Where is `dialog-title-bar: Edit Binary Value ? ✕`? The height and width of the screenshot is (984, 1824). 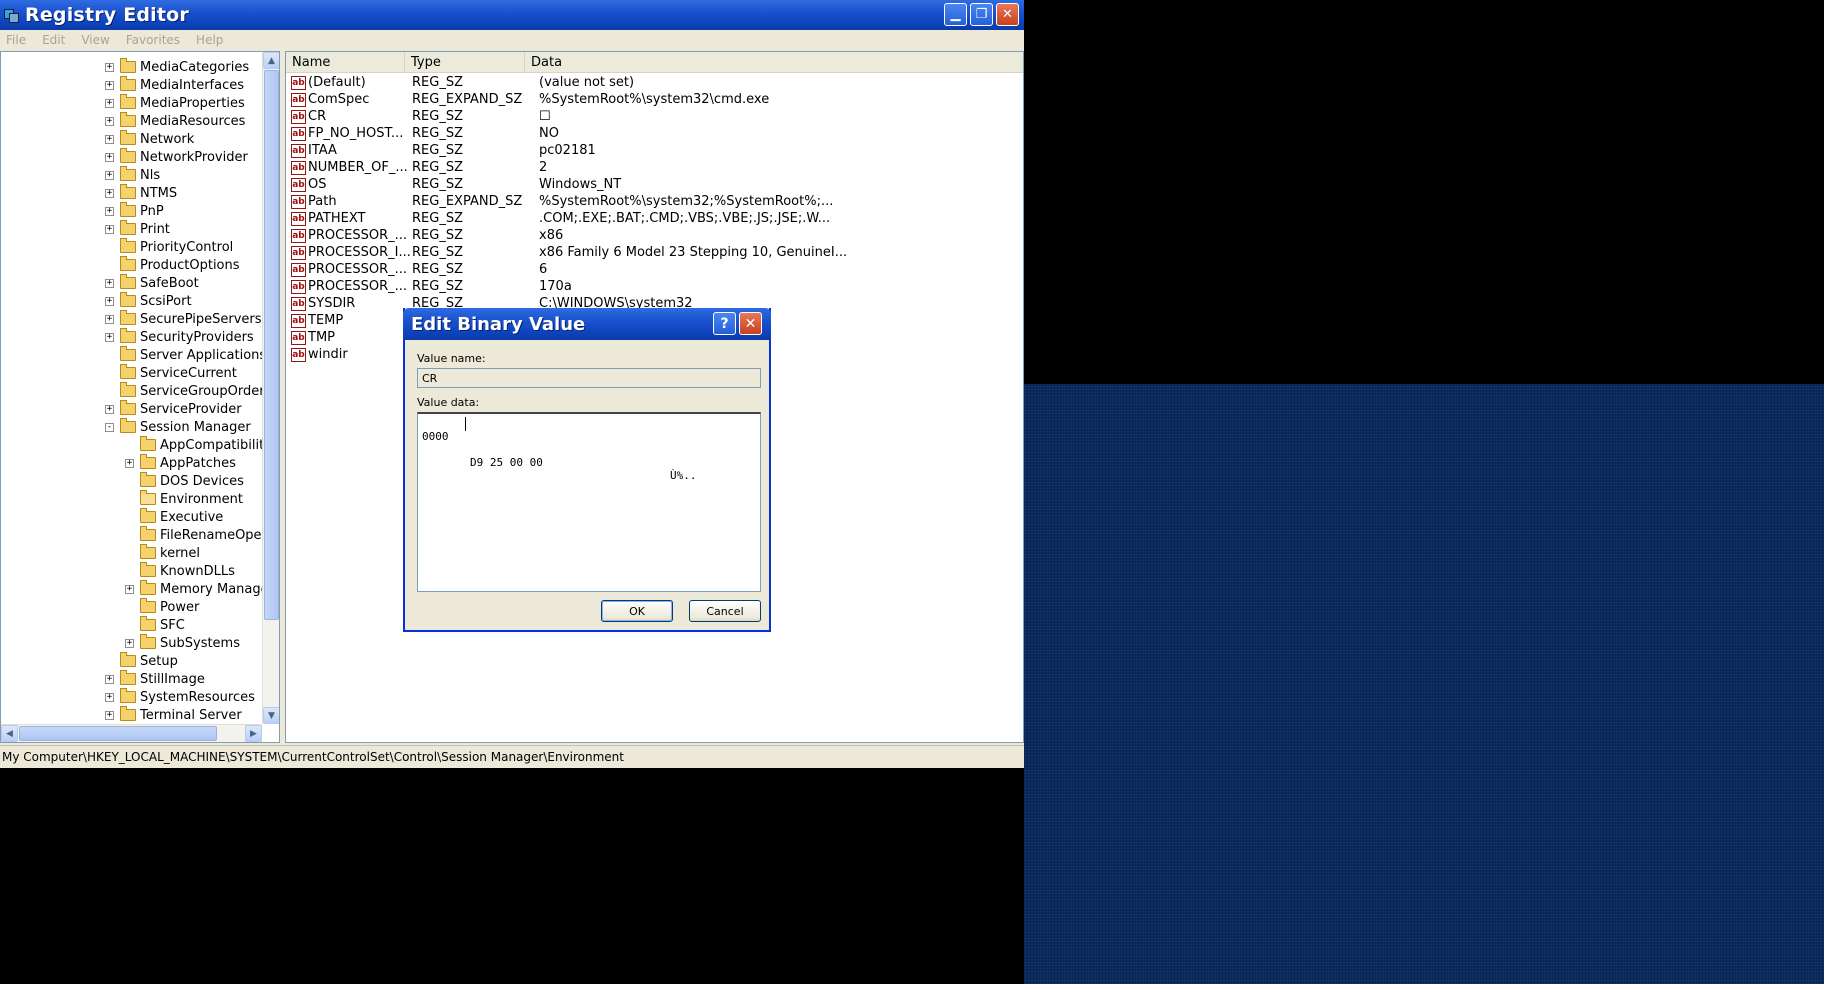
dialog-title-bar: Edit Binary Value ? ✕ is located at coordinates (587, 324).